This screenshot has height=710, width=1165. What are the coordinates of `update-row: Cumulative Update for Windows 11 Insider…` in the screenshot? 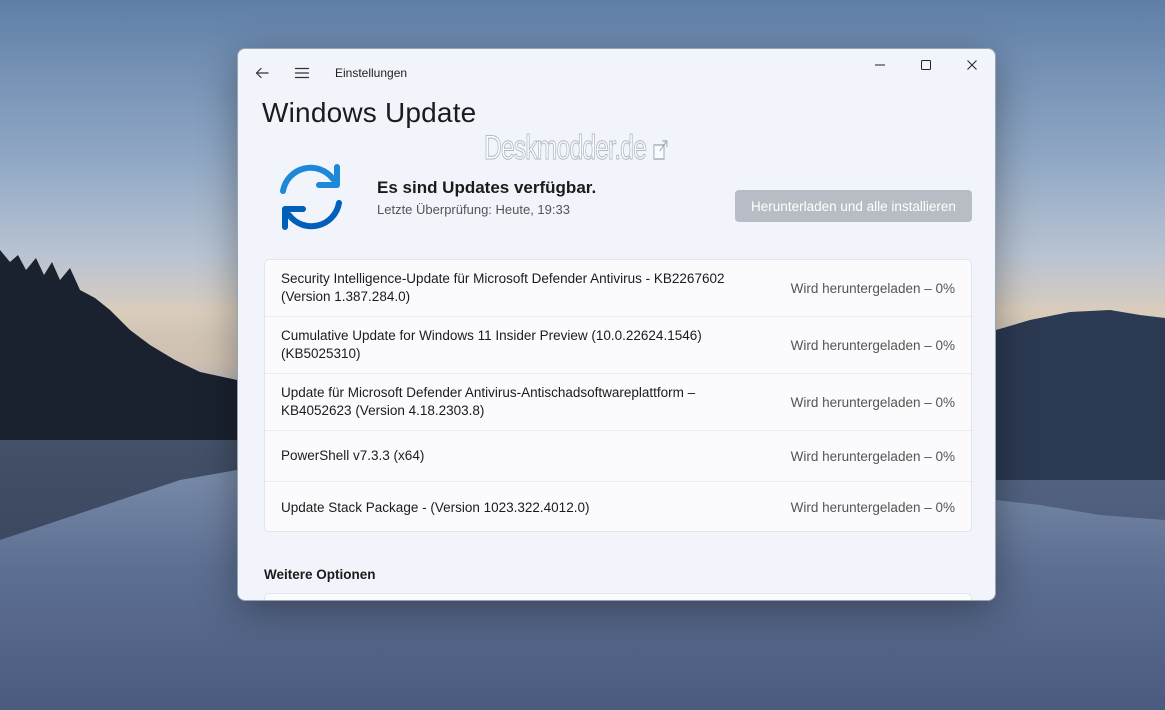 It's located at (618, 345).